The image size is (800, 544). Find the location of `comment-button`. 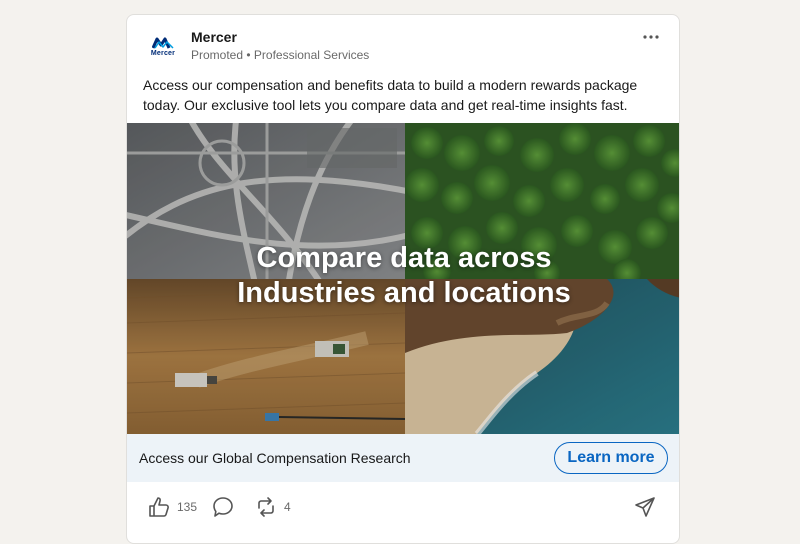

comment-button is located at coordinates (223, 507).